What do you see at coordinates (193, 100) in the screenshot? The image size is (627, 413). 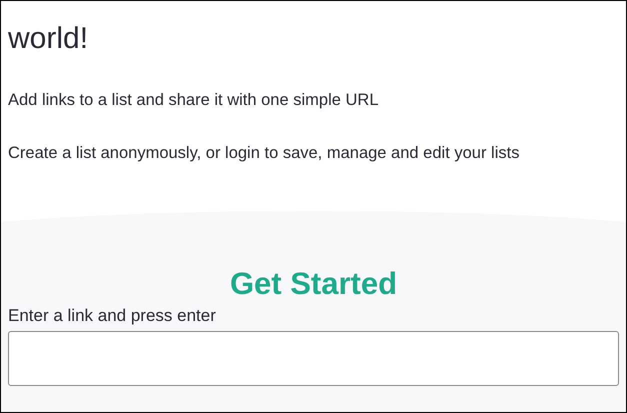 I see `paragraph: Add links to a list and share it with one simple URL` at bounding box center [193, 100].